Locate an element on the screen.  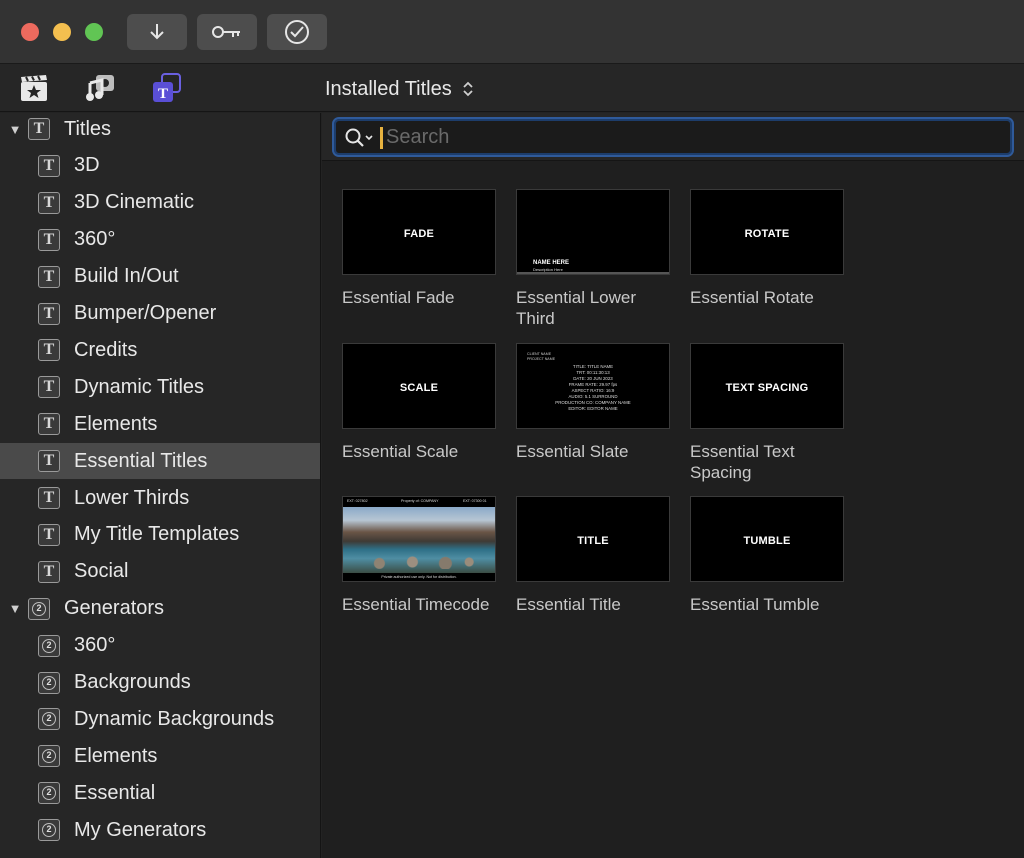
title-tile-essential-scale: SCALE Essential Scale is located at coordinates (420, 402).